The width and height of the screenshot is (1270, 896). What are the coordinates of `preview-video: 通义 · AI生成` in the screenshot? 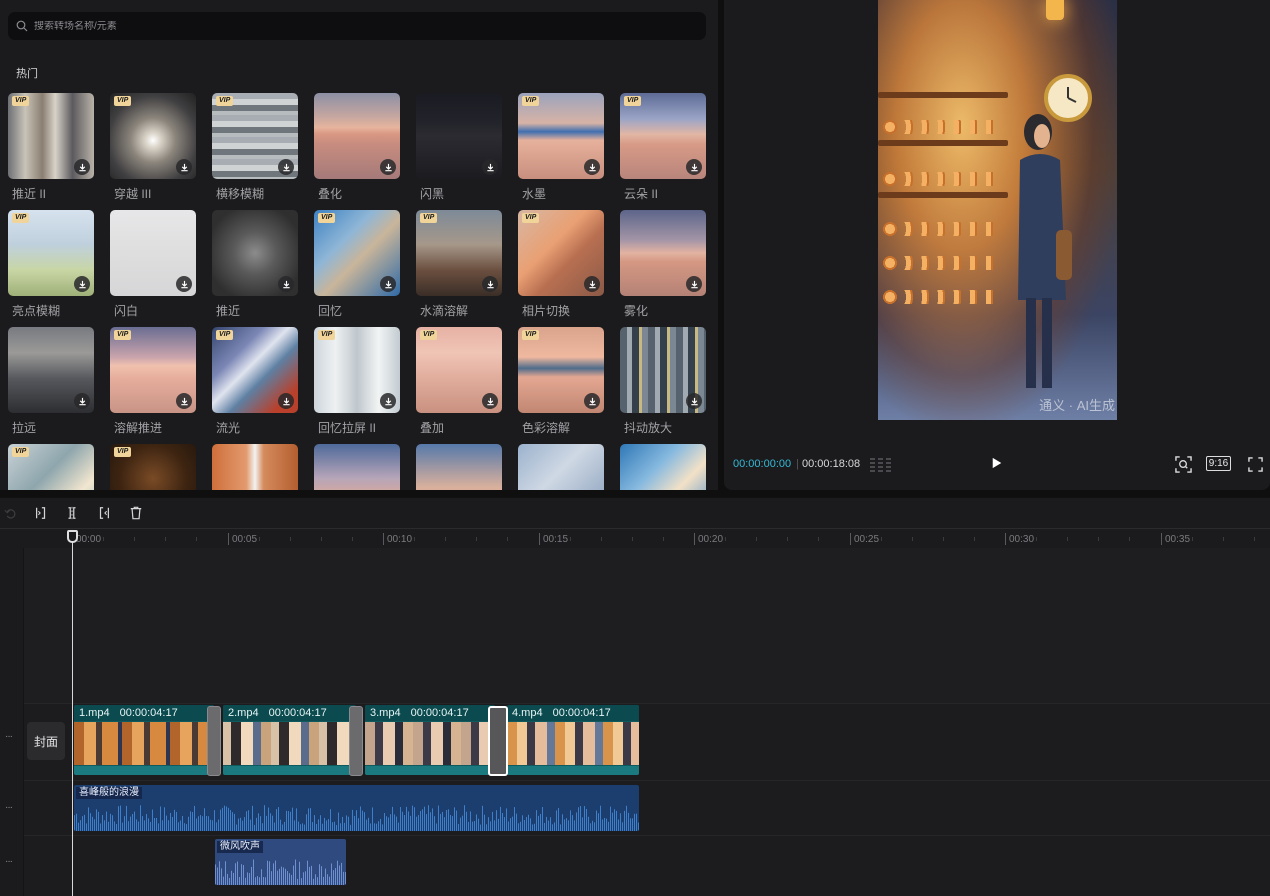 It's located at (997, 210).